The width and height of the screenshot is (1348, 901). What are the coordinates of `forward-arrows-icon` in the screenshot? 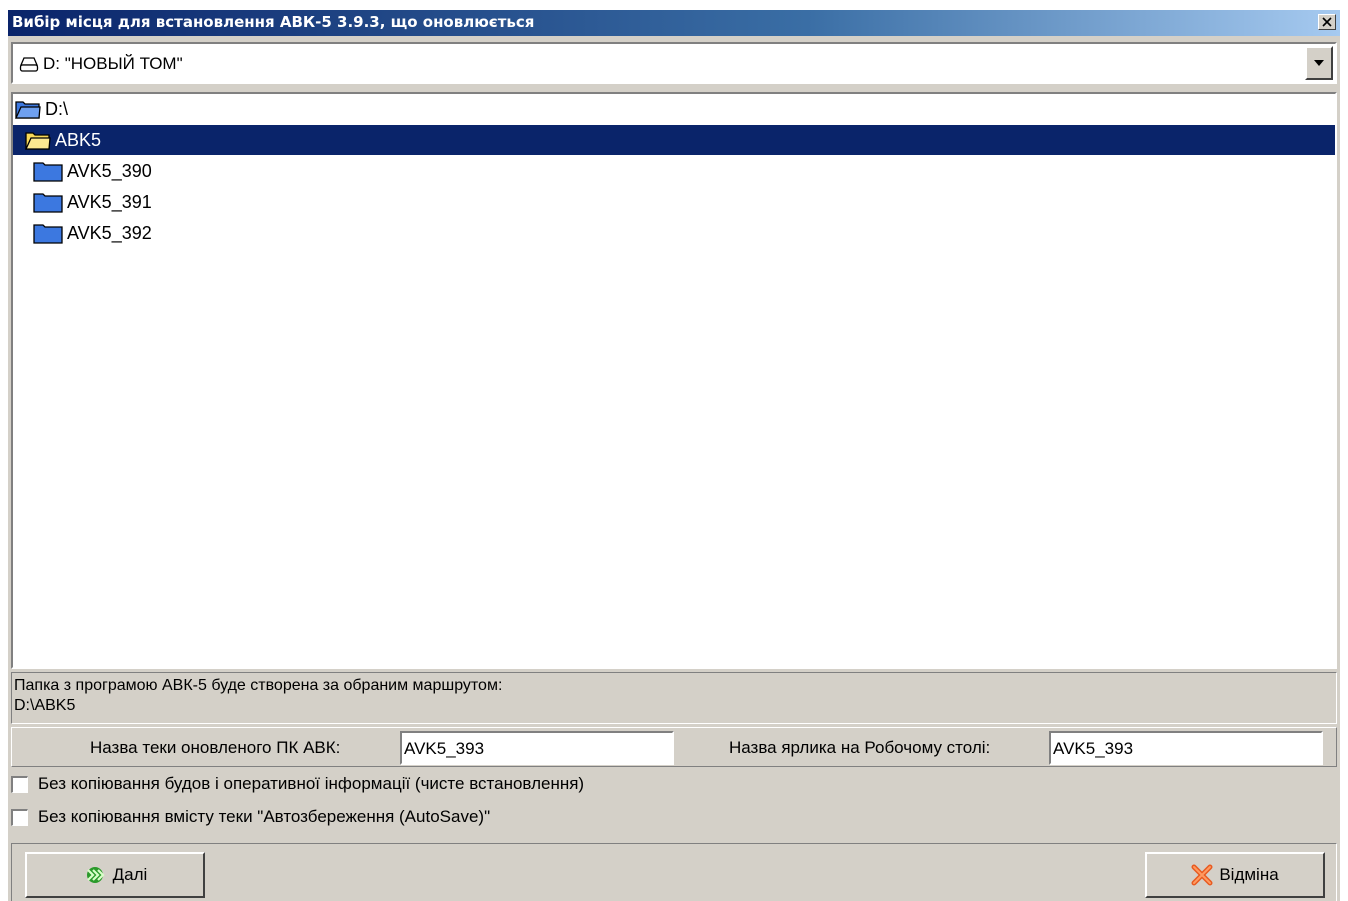 It's located at (95, 875).